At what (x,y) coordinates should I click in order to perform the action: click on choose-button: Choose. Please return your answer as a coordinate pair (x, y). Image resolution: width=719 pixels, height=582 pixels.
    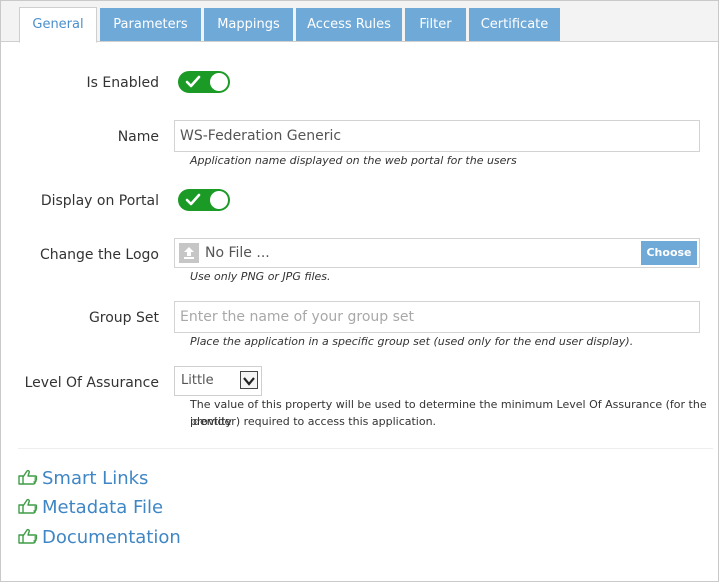
    Looking at the image, I should click on (669, 253).